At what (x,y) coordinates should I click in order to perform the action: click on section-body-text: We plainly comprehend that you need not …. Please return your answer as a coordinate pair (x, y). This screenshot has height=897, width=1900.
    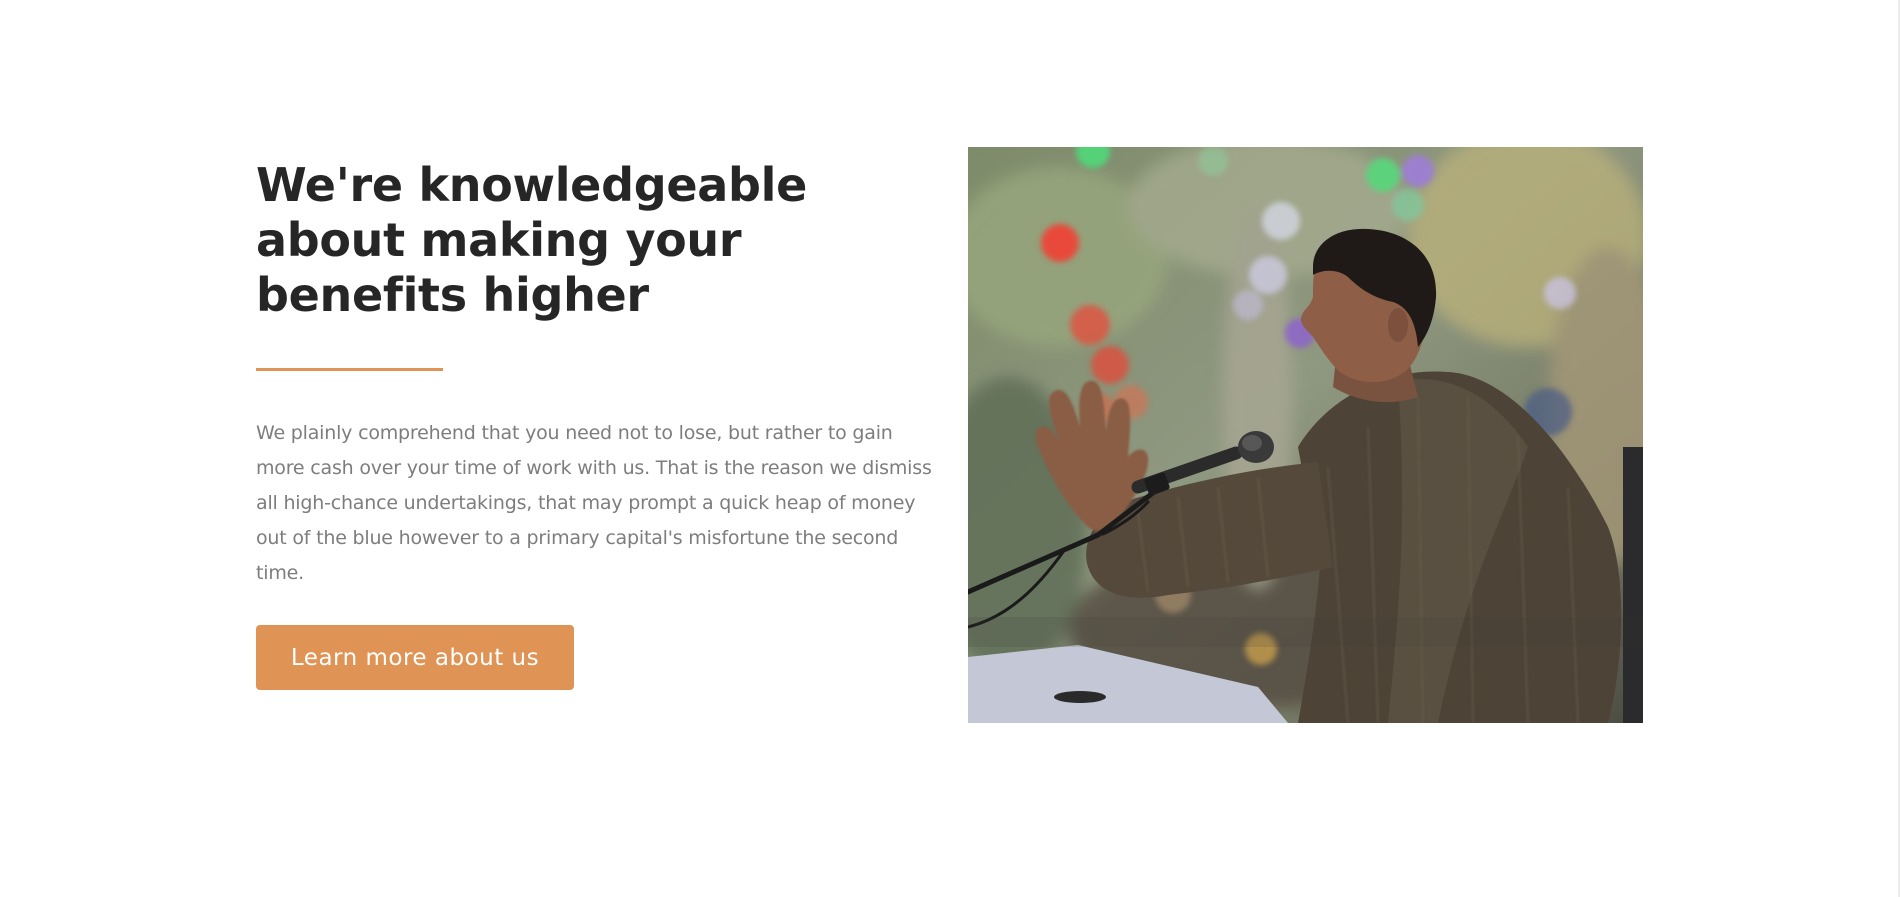
    Looking at the image, I should click on (594, 503).